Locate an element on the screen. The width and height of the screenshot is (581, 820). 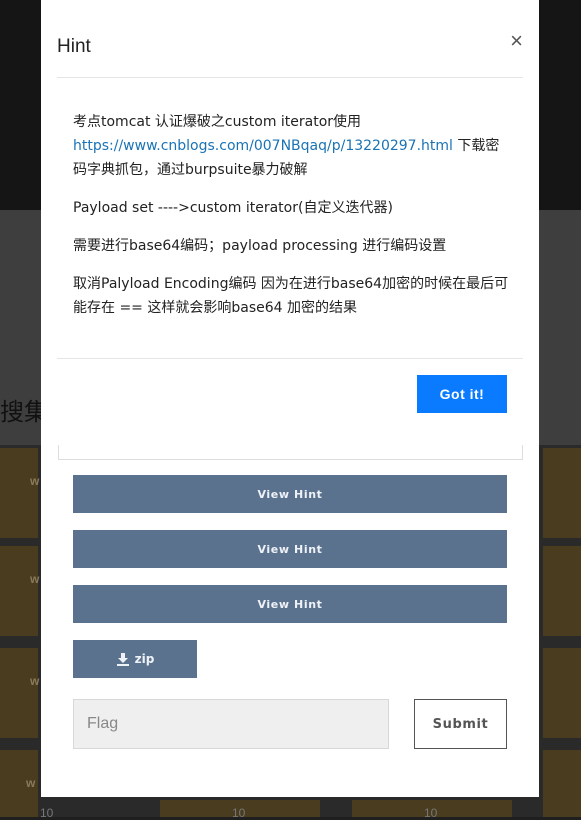
modal-header: × is located at coordinates (290, 39).